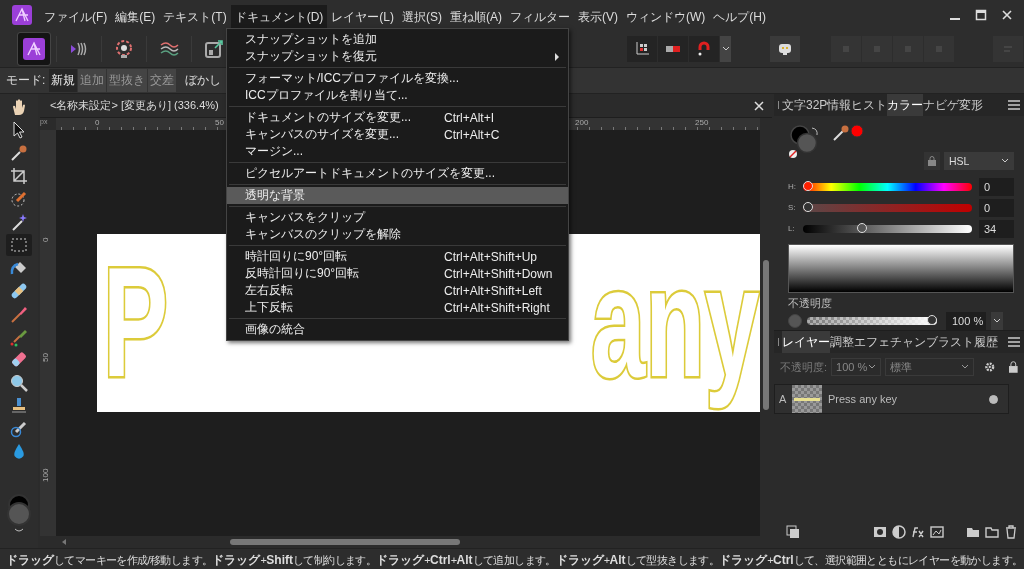  Describe the element at coordinates (997, 321) in the screenshot. I see `dropdown-button` at that location.